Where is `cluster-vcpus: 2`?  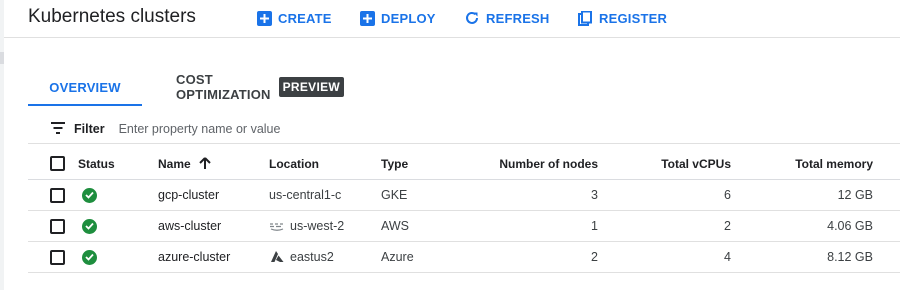 cluster-vcpus: 2 is located at coordinates (727, 226).